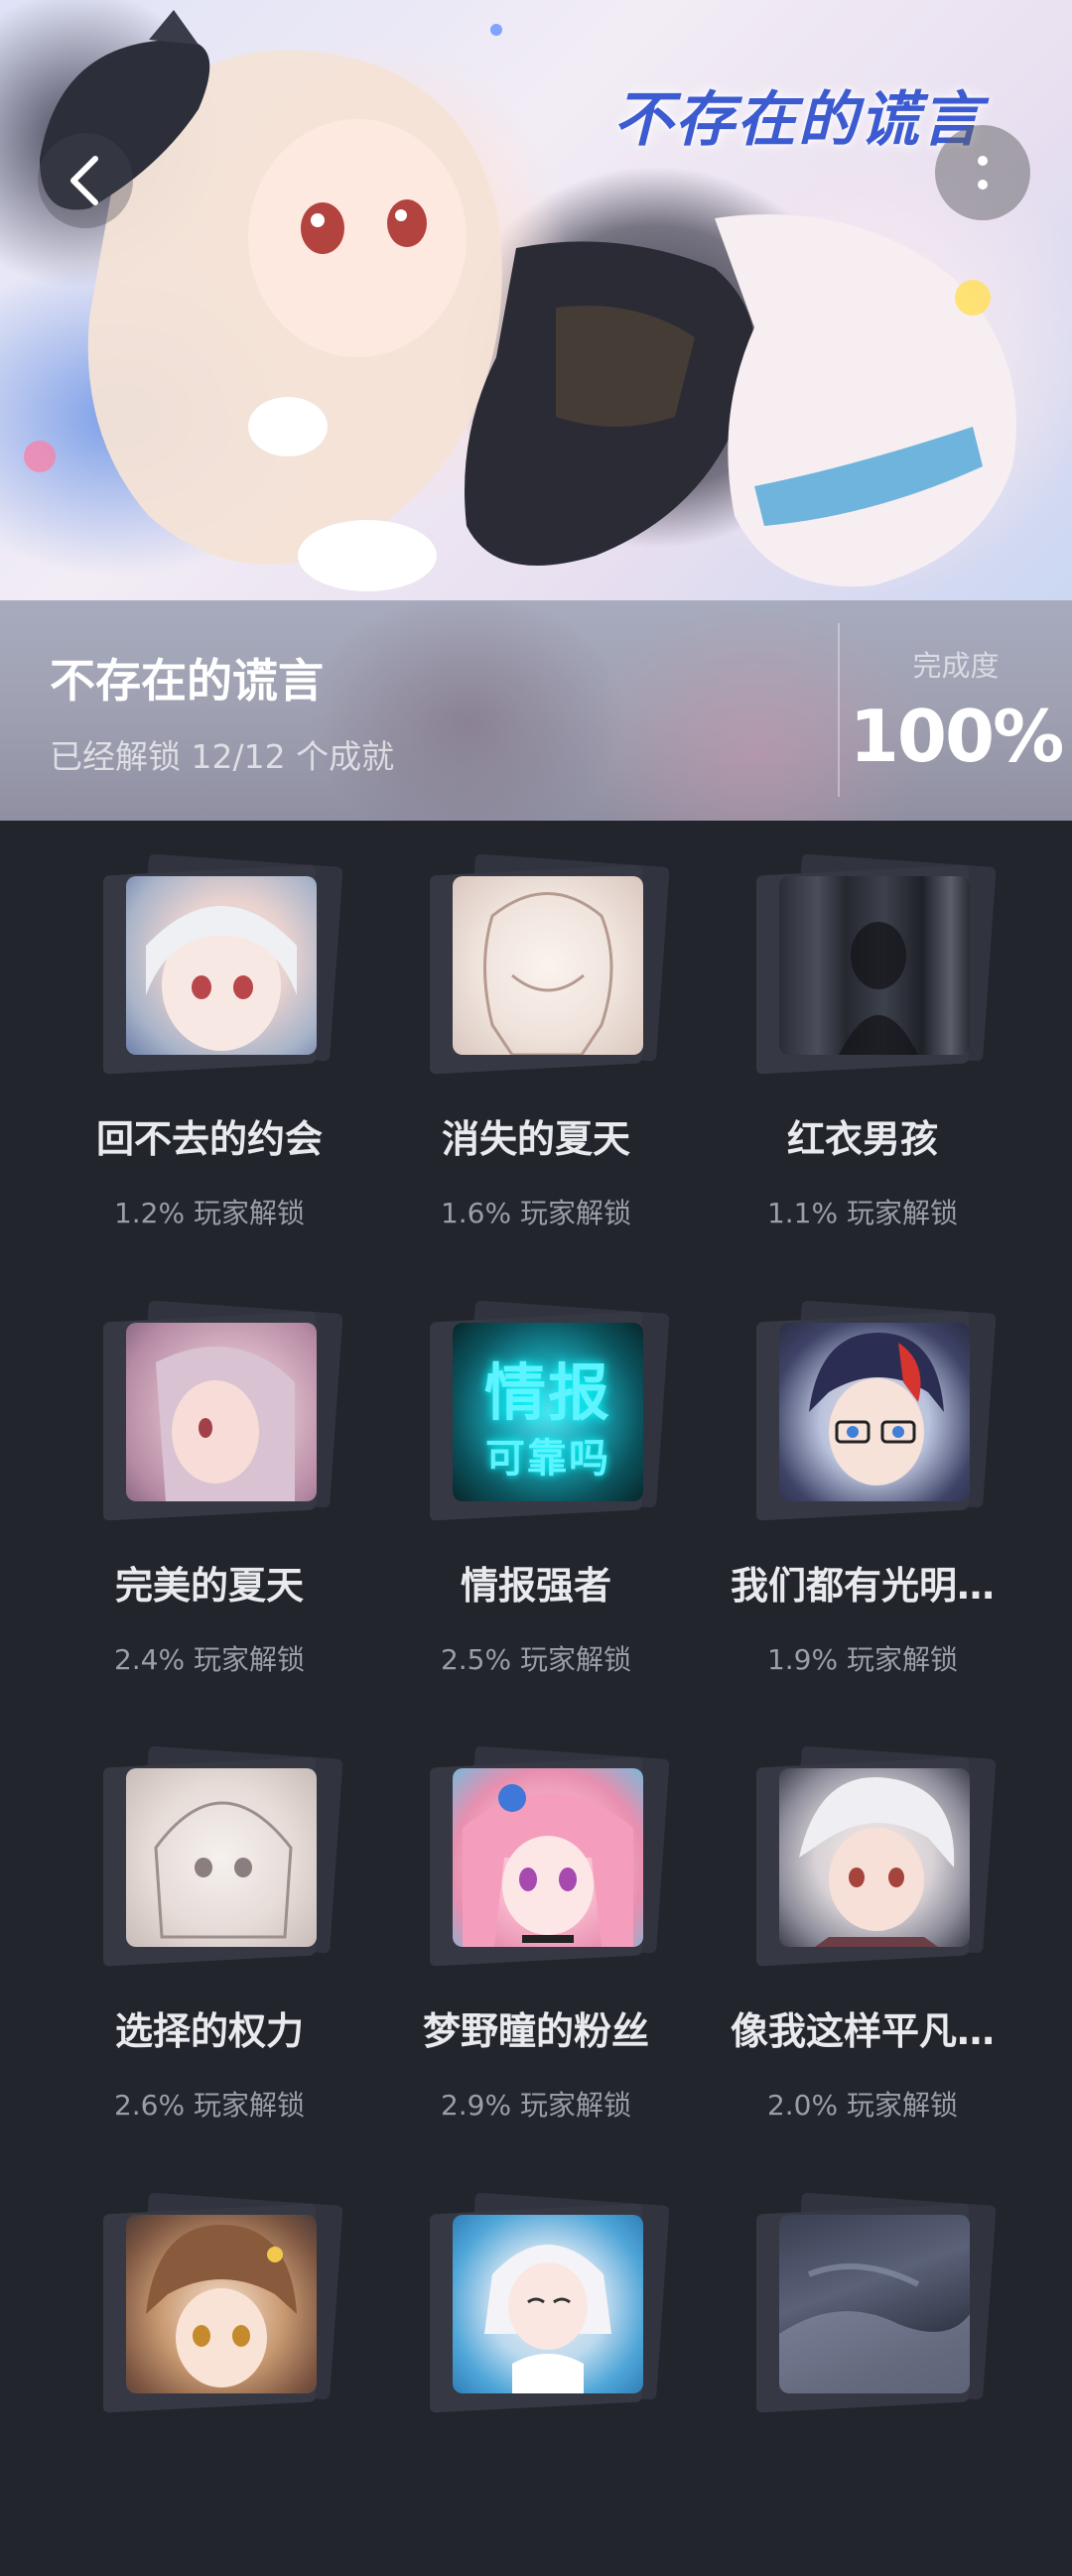 The image size is (1072, 2576). Describe the element at coordinates (536, 2105) in the screenshot. I see `achievement-rate: 2.9% 玩家解锁` at that location.